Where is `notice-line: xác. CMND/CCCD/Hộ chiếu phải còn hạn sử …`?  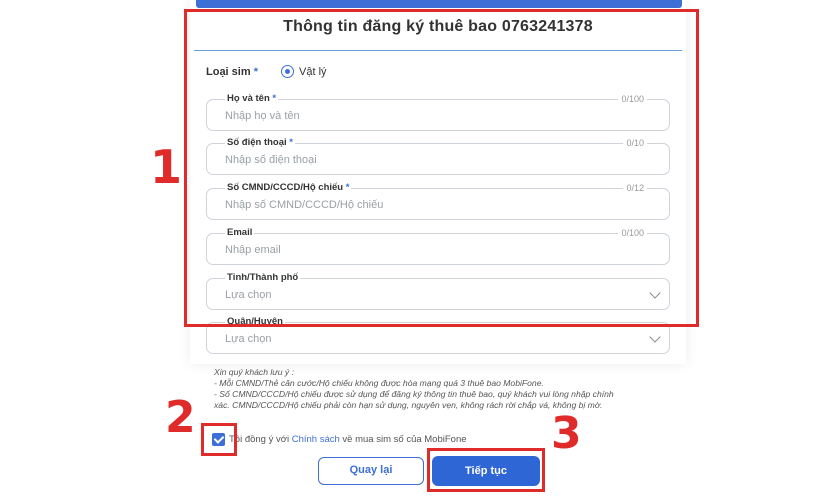 notice-line: xác. CMND/CCCD/Hộ chiếu phải còn hạn sử … is located at coordinates (408, 405).